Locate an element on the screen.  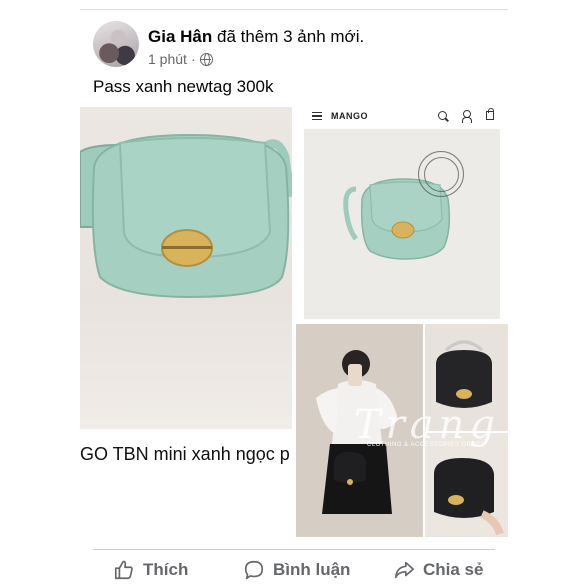
photo-mango-product: MANGO is located at coordinates (402, 213).